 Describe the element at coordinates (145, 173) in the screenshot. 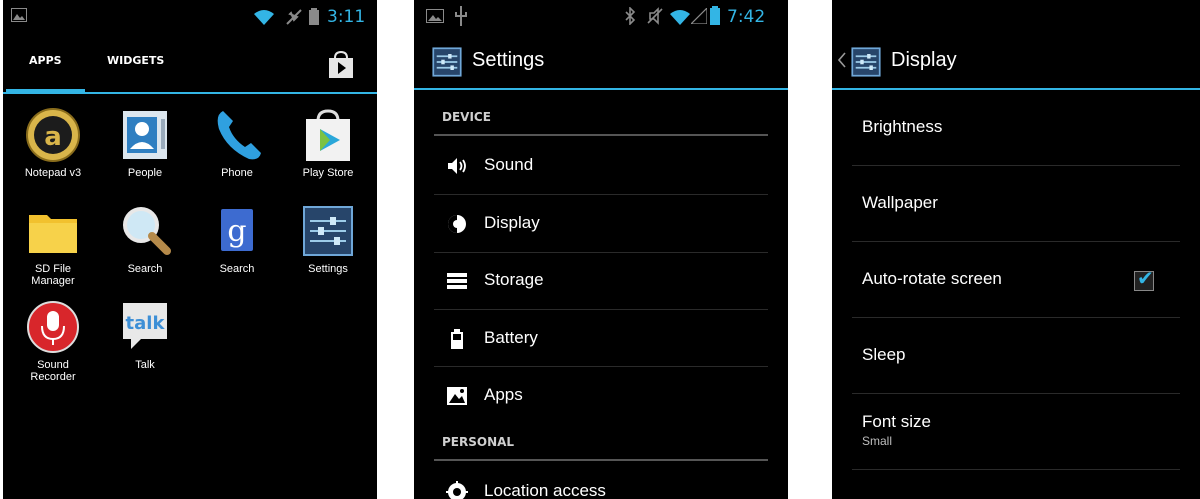

I see `app-label: People` at that location.